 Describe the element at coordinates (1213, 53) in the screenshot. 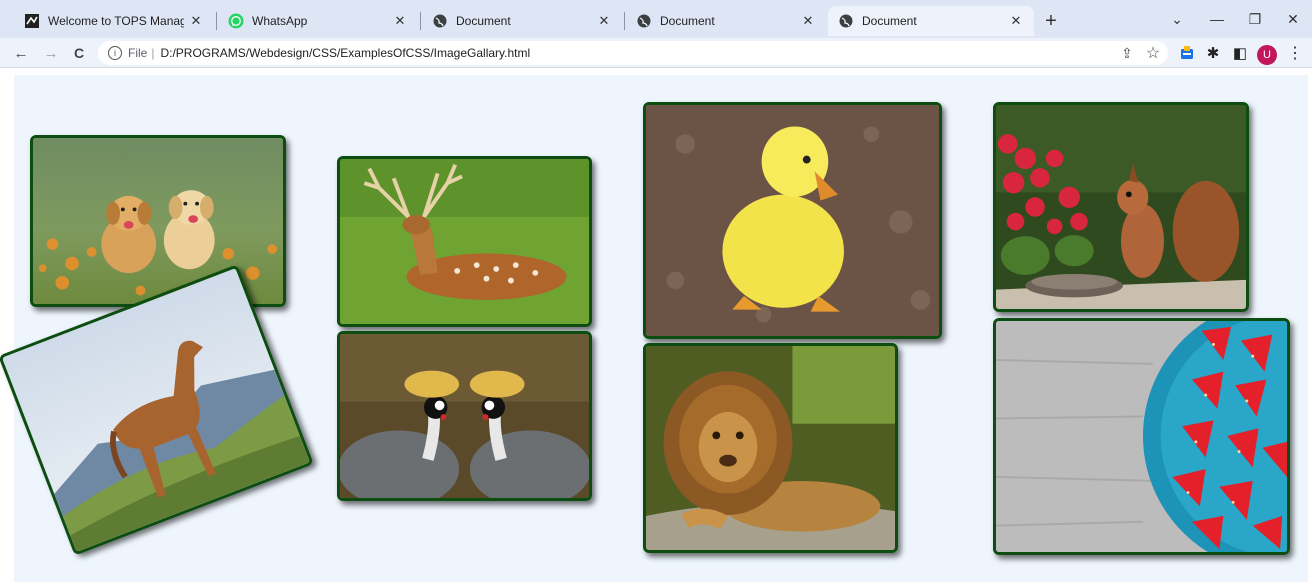

I see `extensions-puzzle-icon: ✱` at that location.